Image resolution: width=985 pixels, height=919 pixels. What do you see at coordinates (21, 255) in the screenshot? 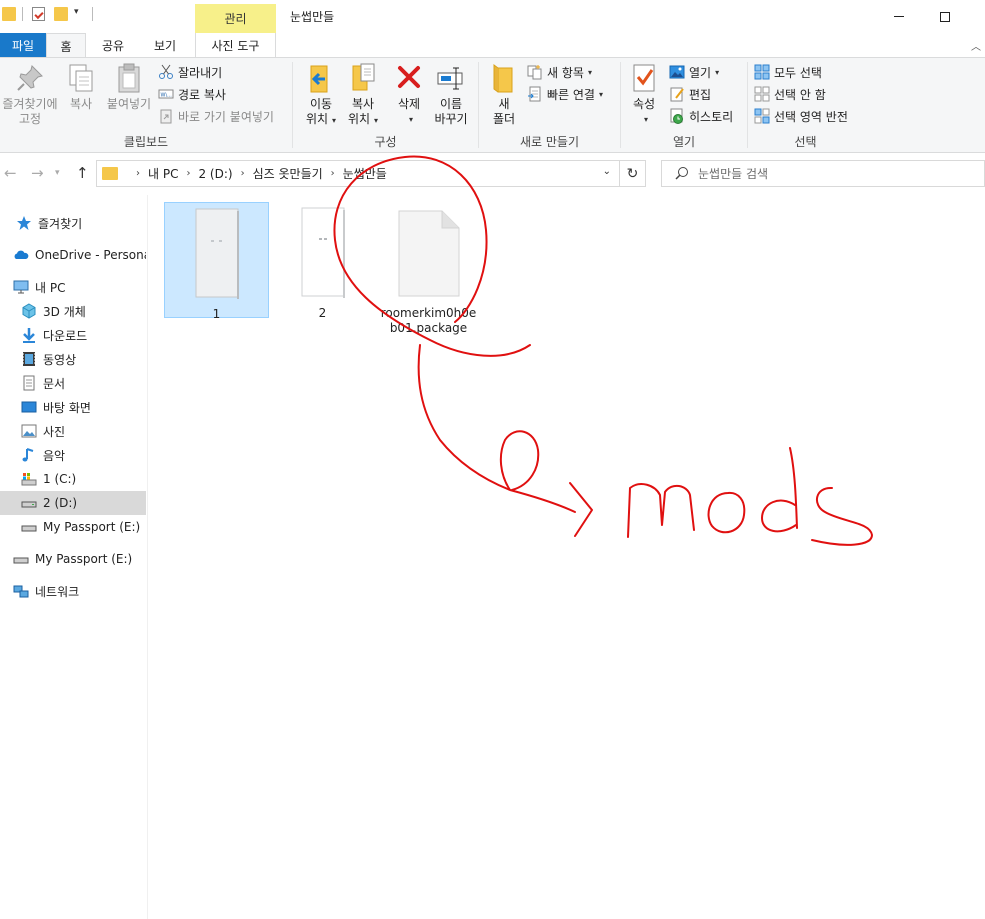
I see `cloud-icon` at bounding box center [21, 255].